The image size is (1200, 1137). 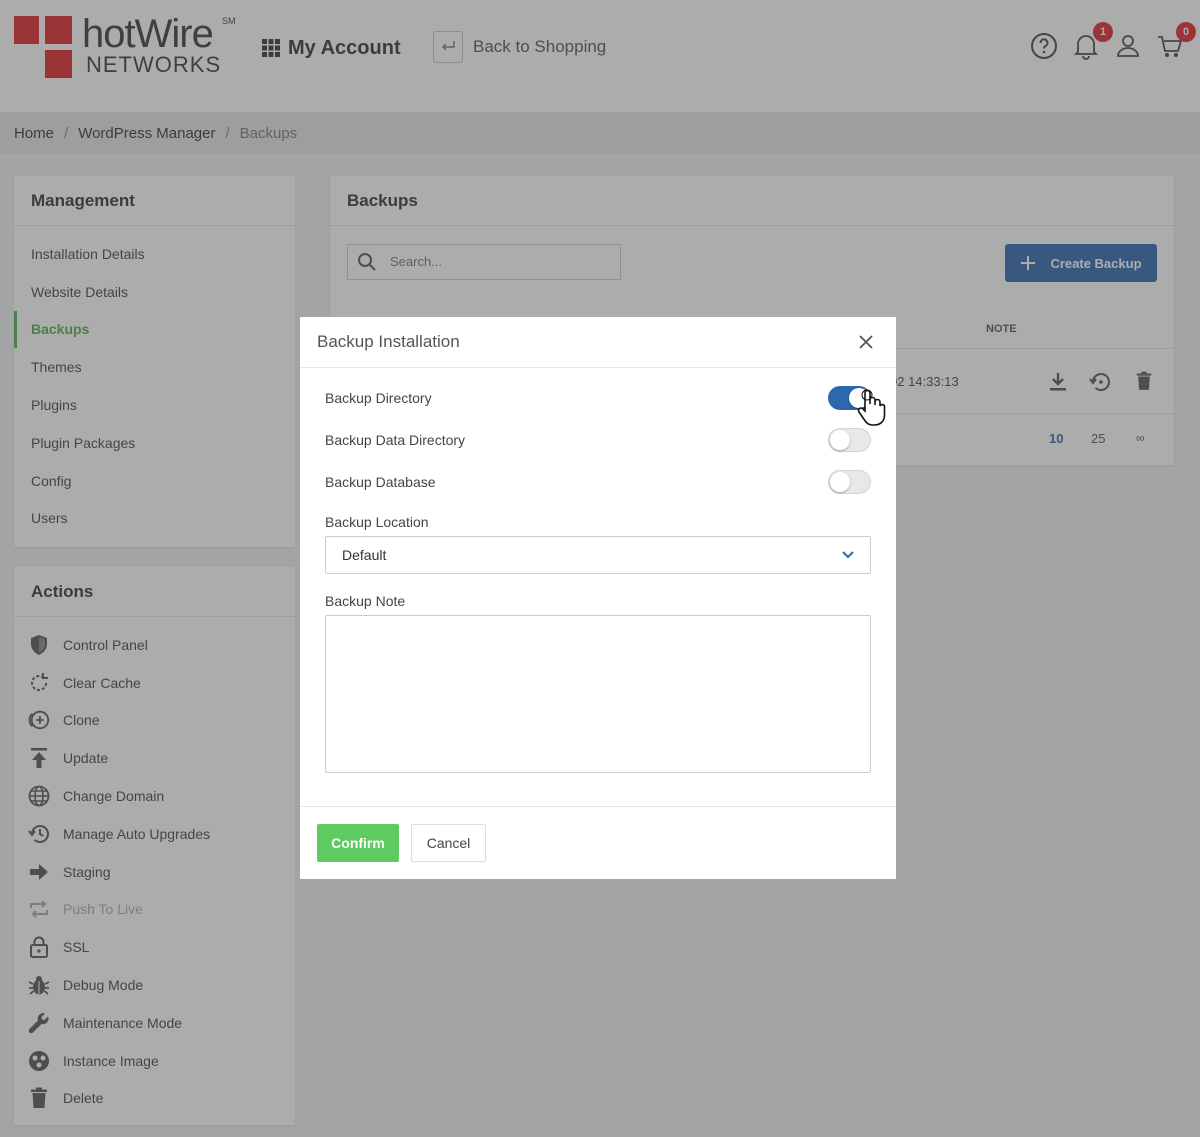 I want to click on backup-note-textarea, so click(x=598, y=694).